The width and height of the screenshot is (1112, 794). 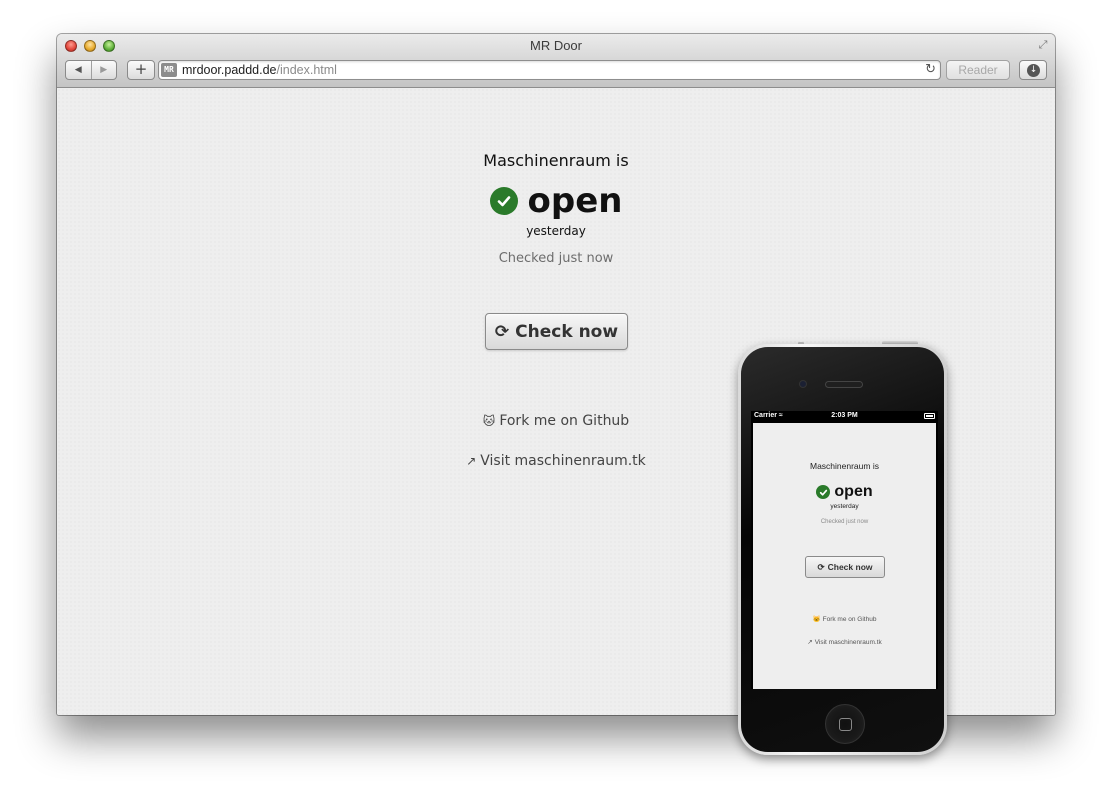 I want to click on check-circle-icon, so click(x=503, y=201).